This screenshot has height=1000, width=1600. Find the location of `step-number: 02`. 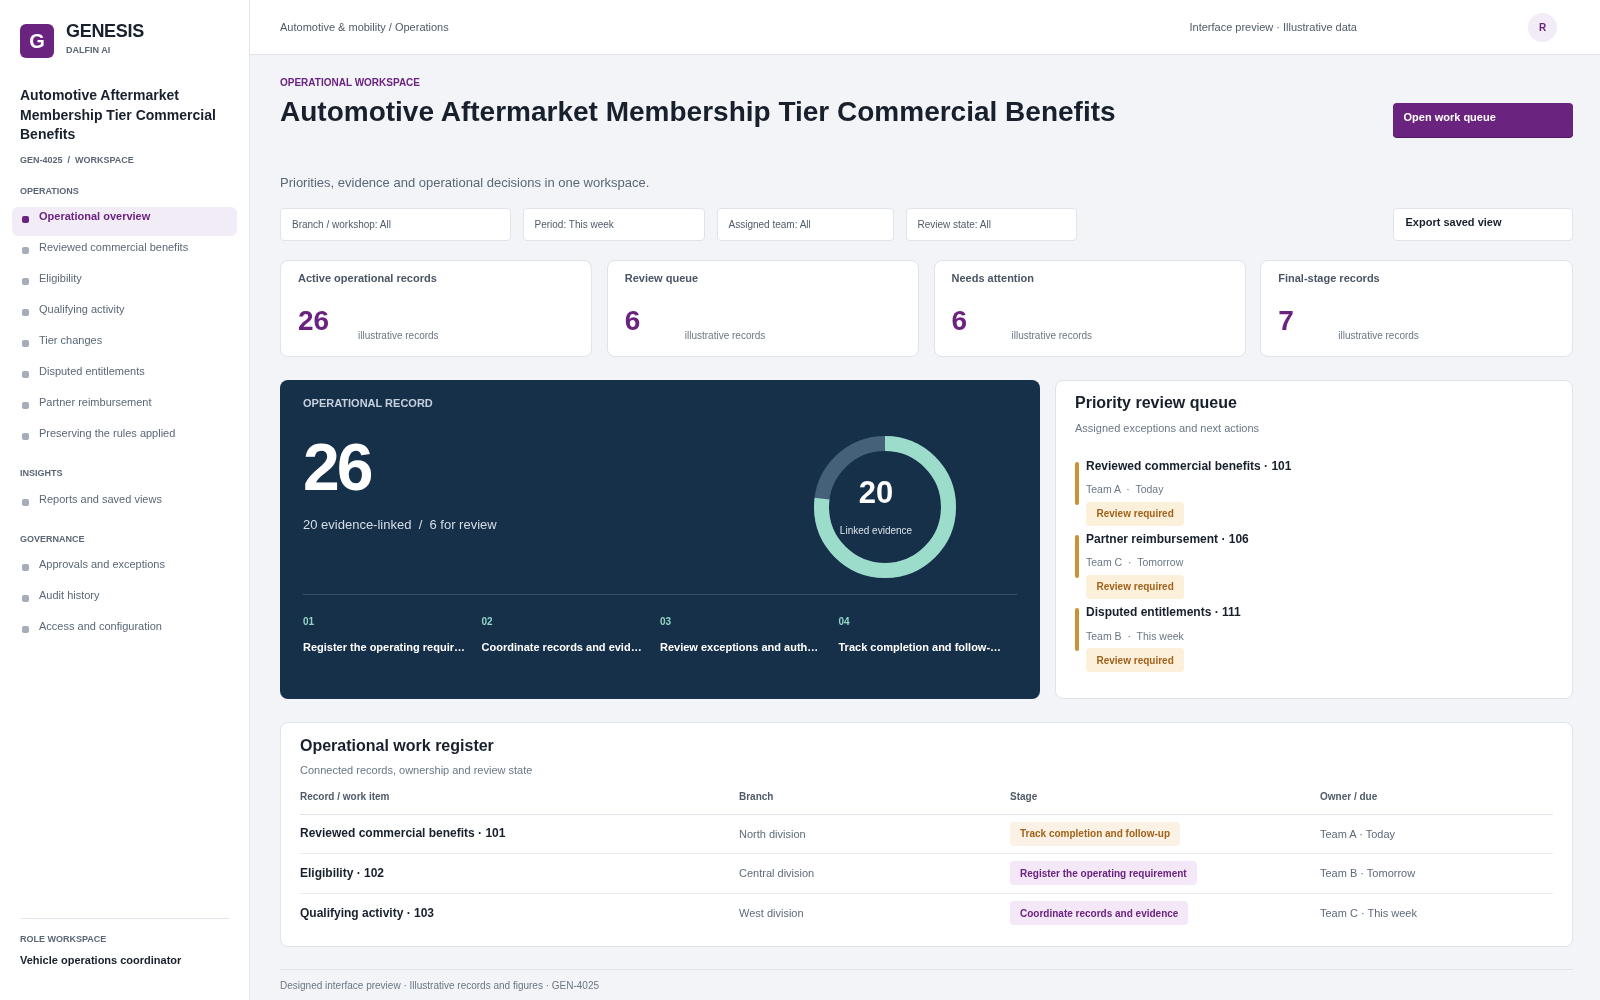

step-number: 02 is located at coordinates (487, 621).